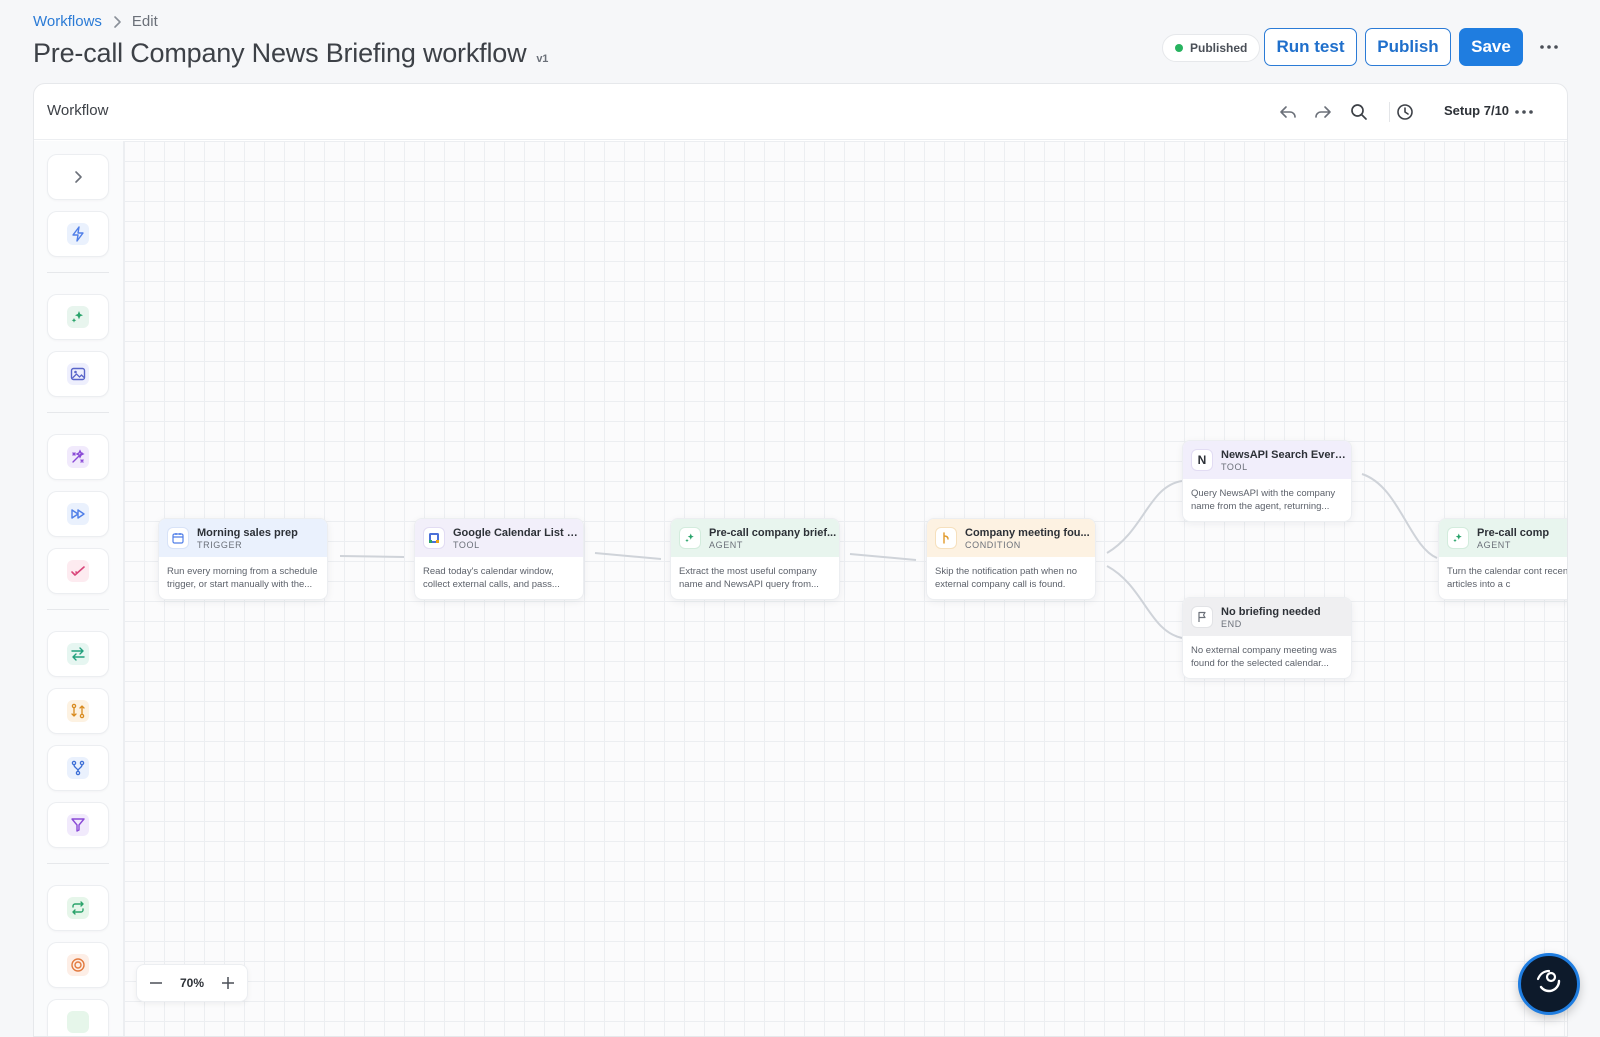  What do you see at coordinates (67, 21) in the screenshot?
I see `breadcrumb-workflows-link: Workflows` at bounding box center [67, 21].